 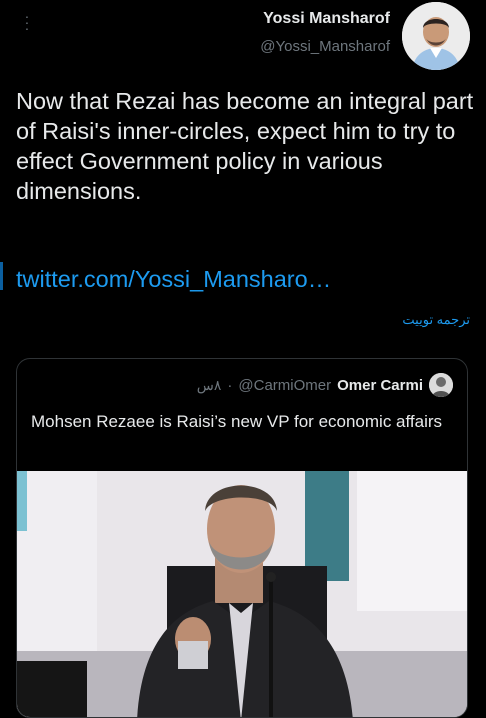 I want to click on author-avatar, so click(x=436, y=36).